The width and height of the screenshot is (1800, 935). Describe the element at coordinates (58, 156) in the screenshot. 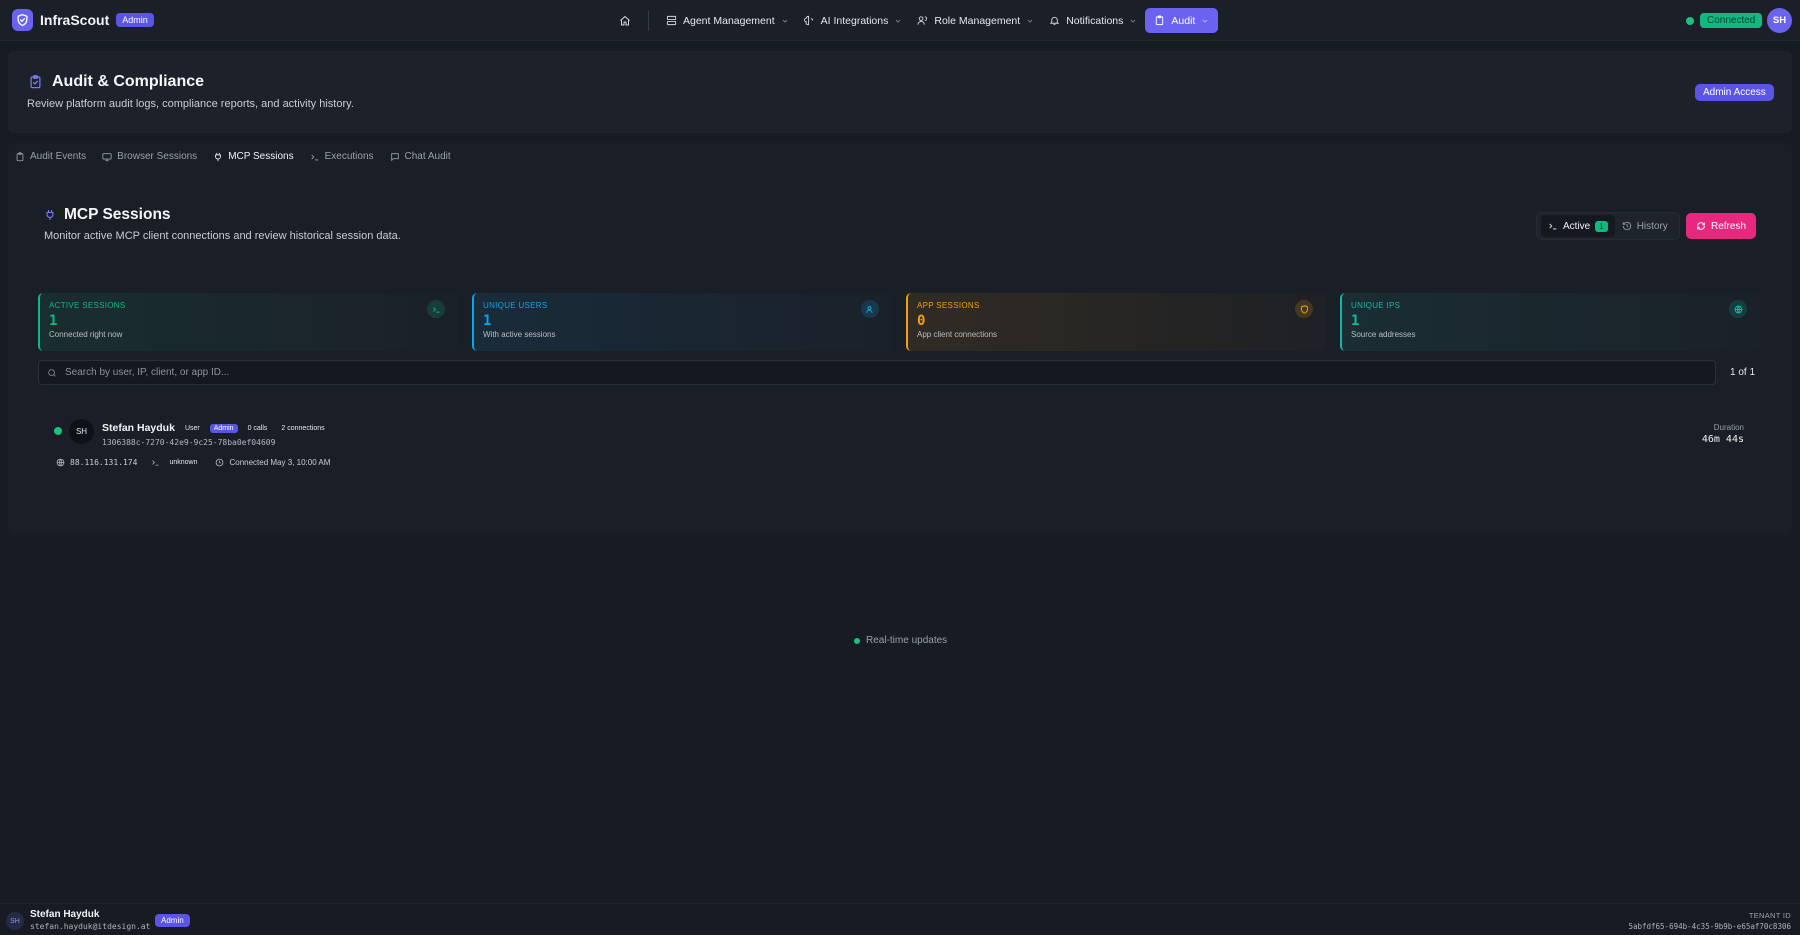

I see `tab-label: Audit Events` at that location.